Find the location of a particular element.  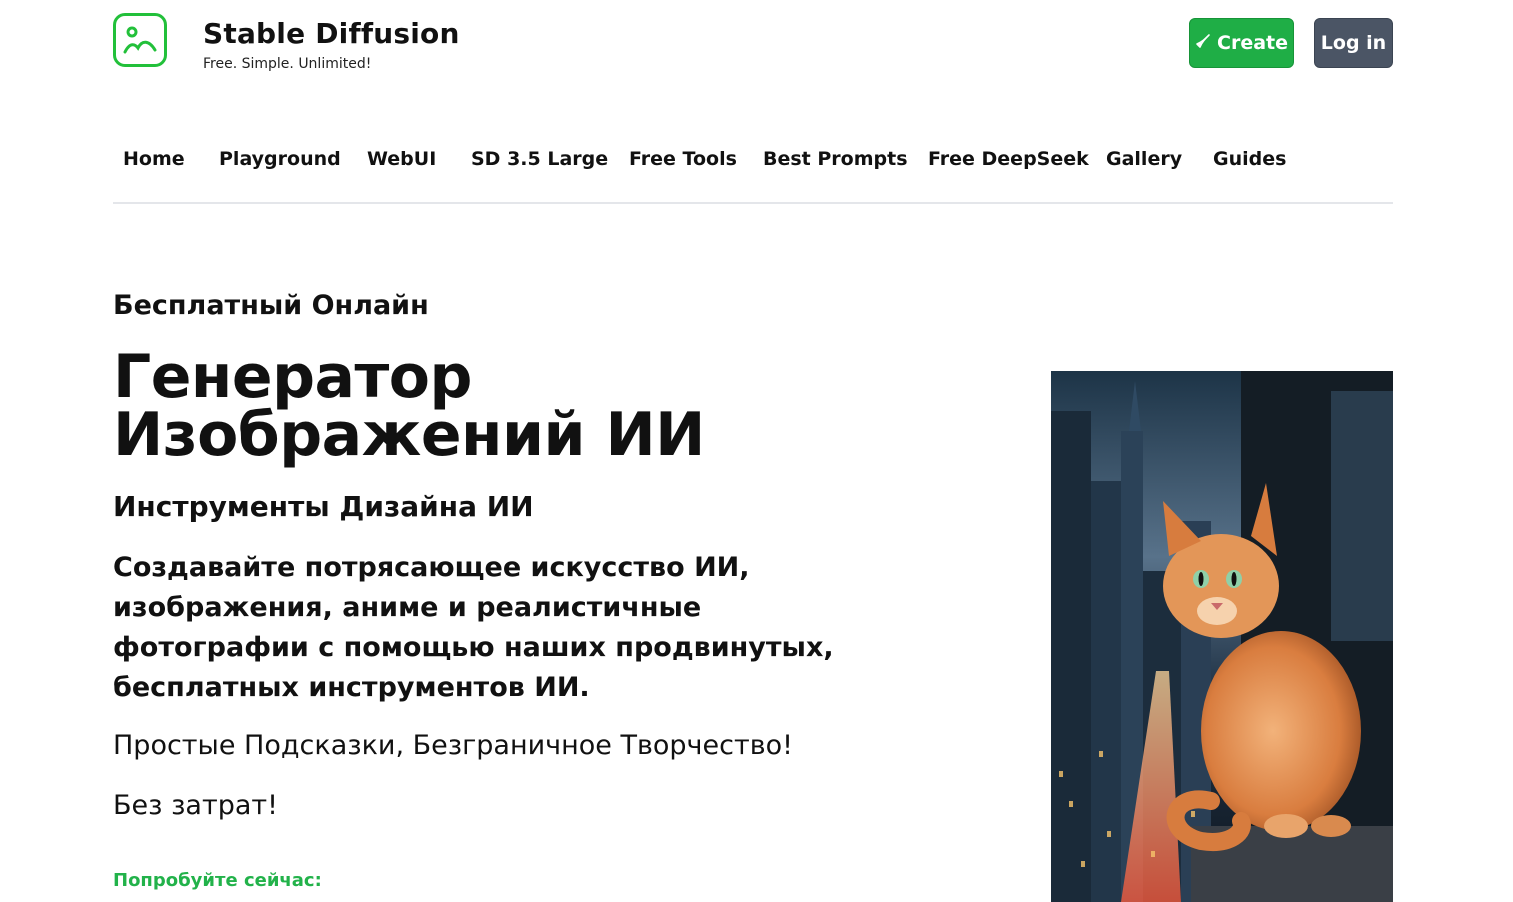

hero-kicker: Бесплатный Онлайн is located at coordinates (271, 305).